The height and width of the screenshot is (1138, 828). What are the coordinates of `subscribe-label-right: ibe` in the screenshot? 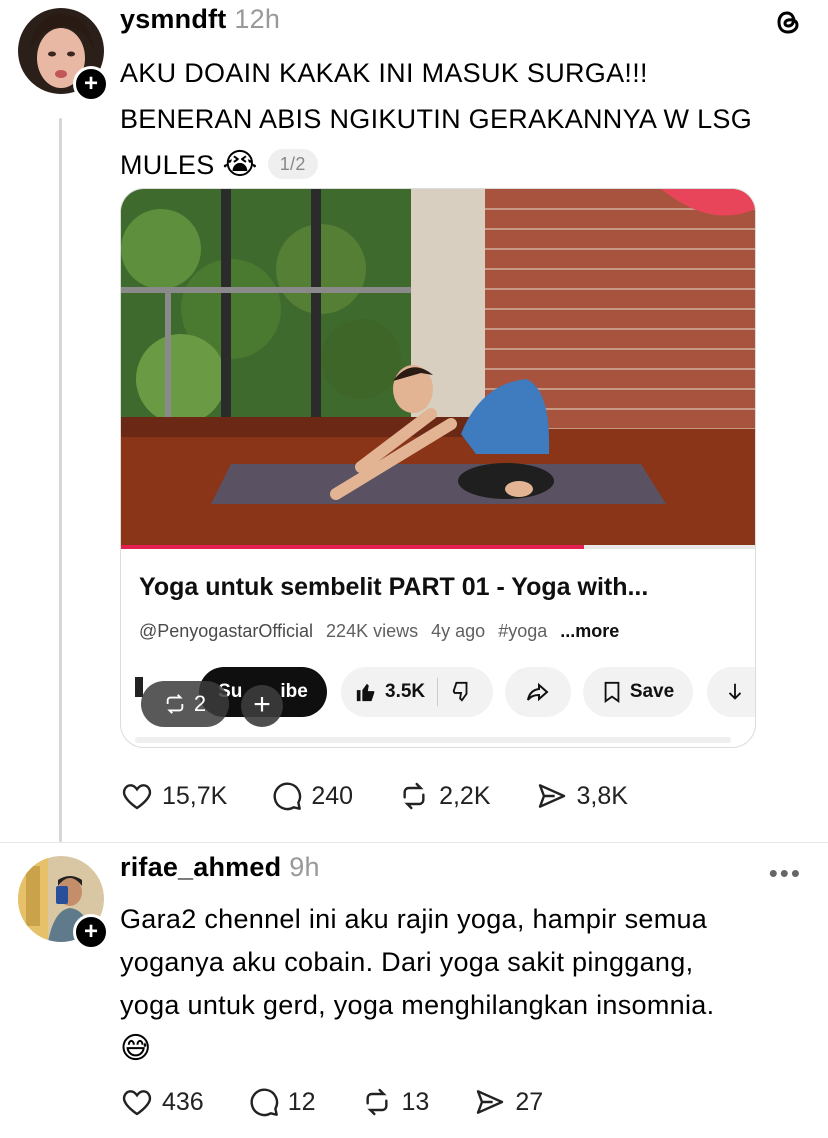 It's located at (294, 691).